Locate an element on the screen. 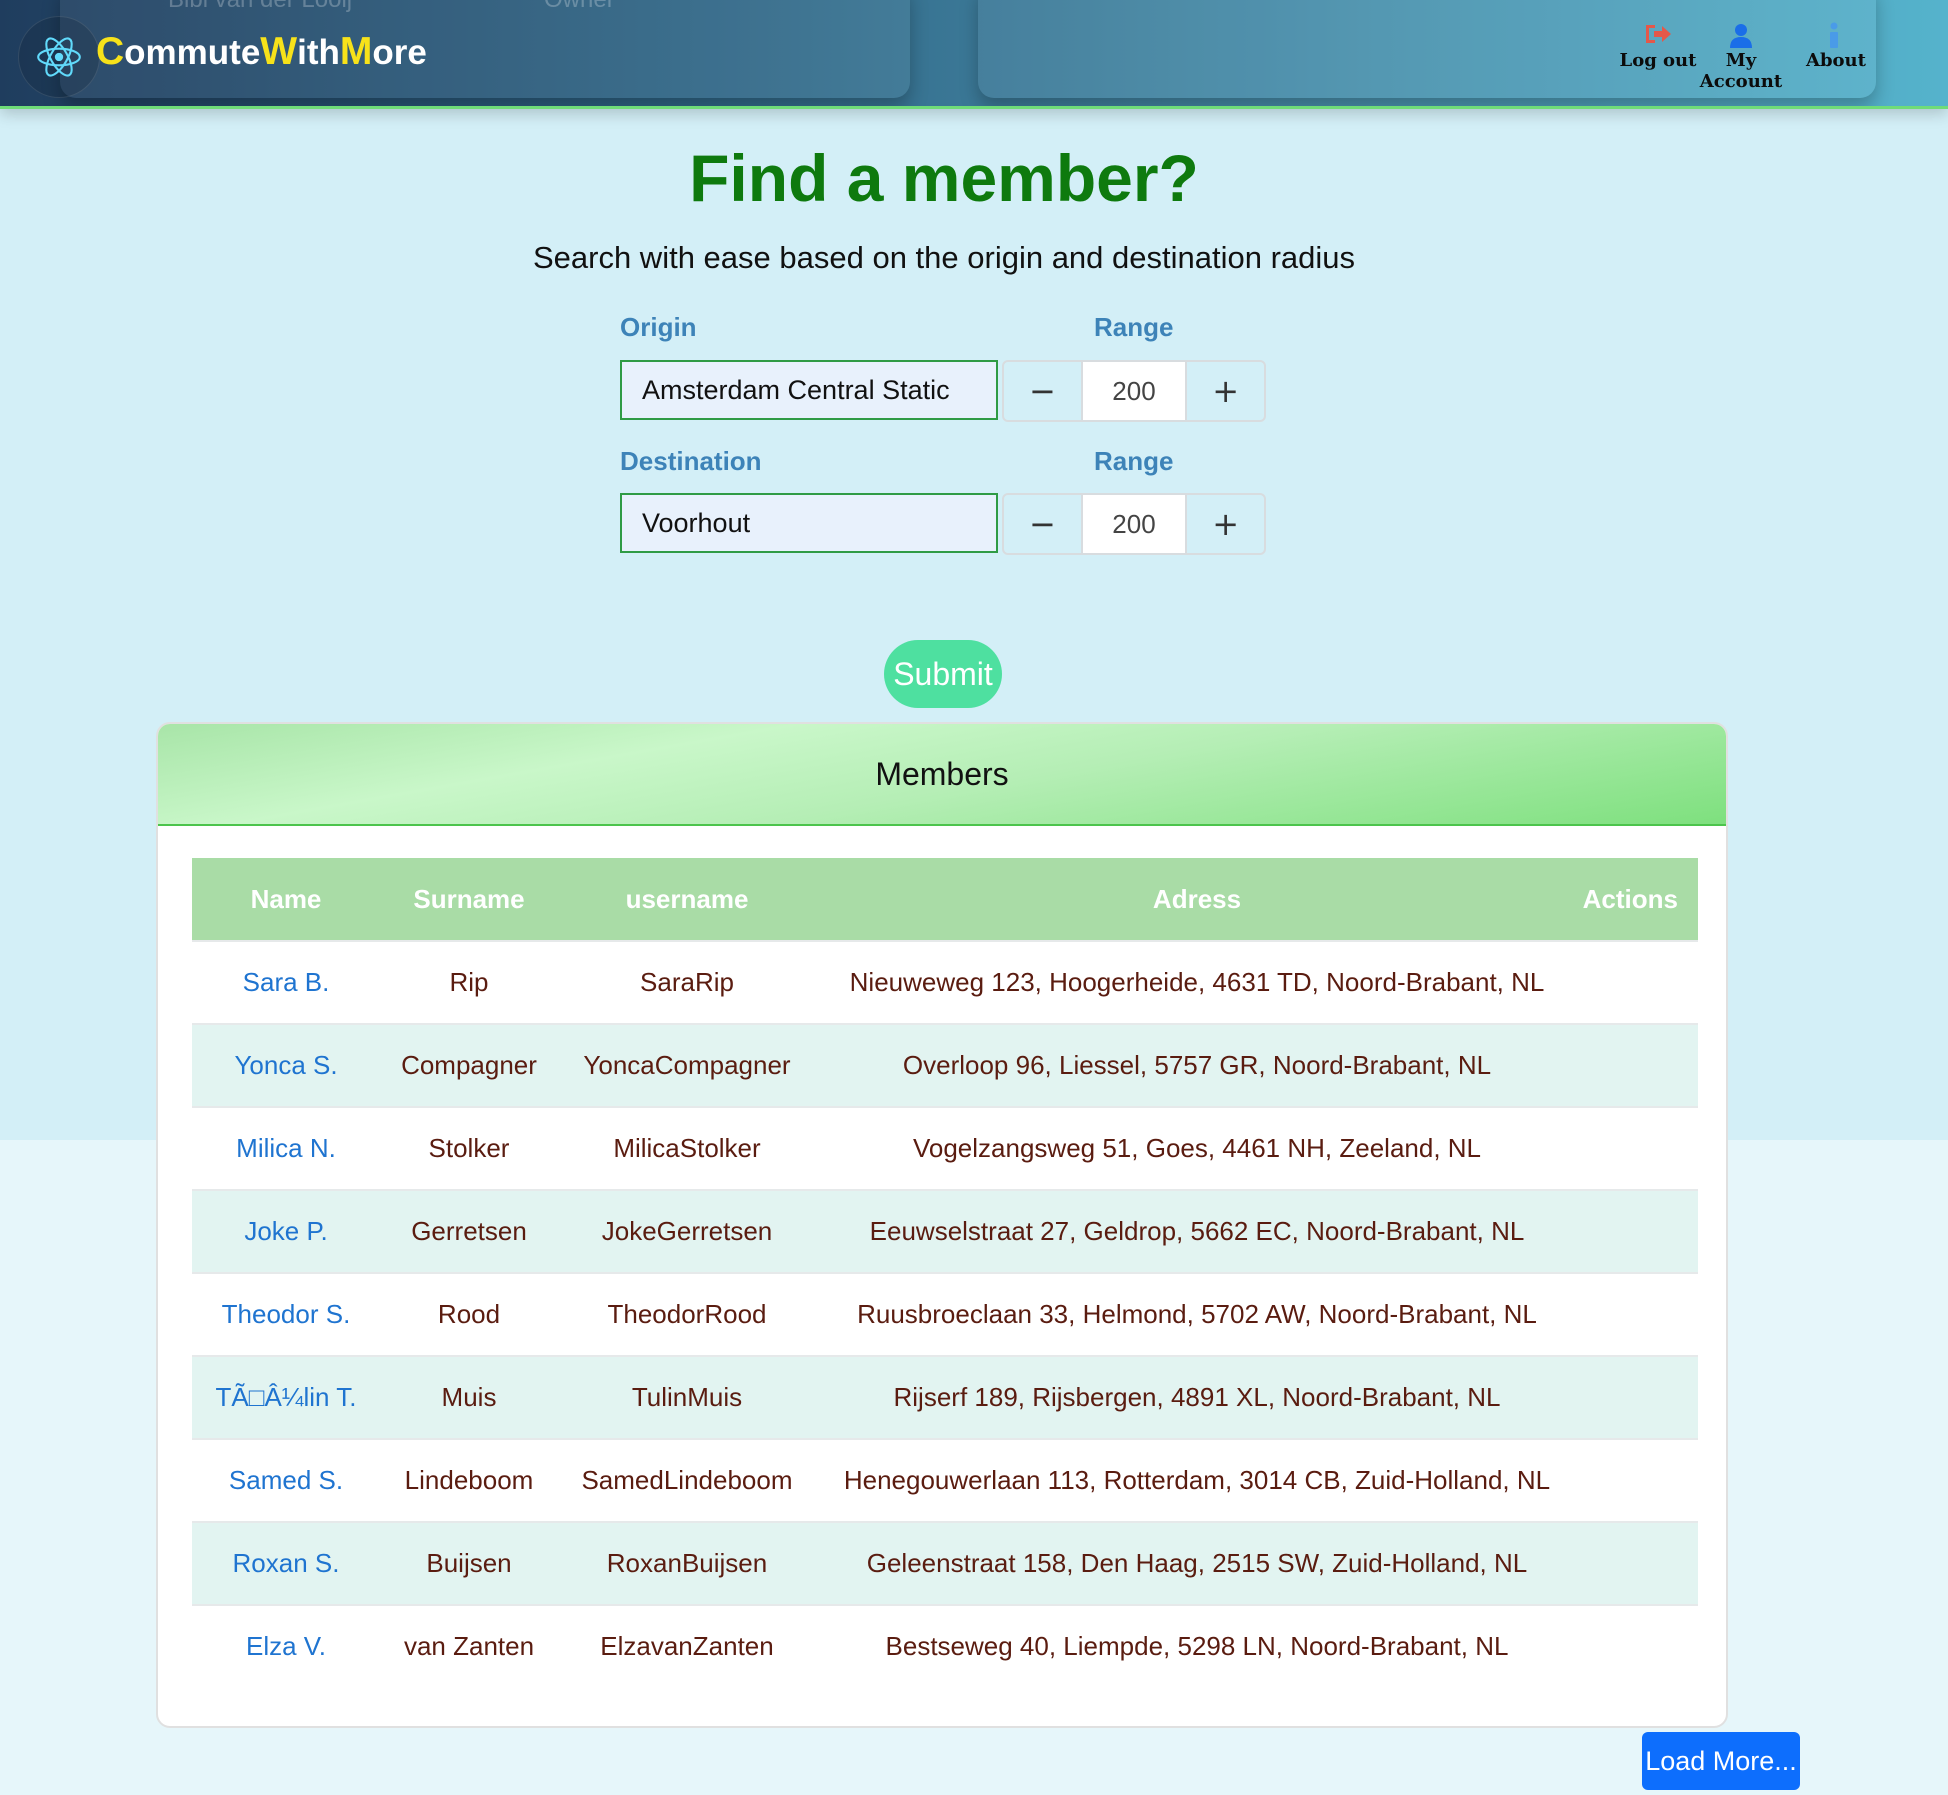 The width and height of the screenshot is (1948, 1795). member-name-link: Elza V. is located at coordinates (286, 1646).